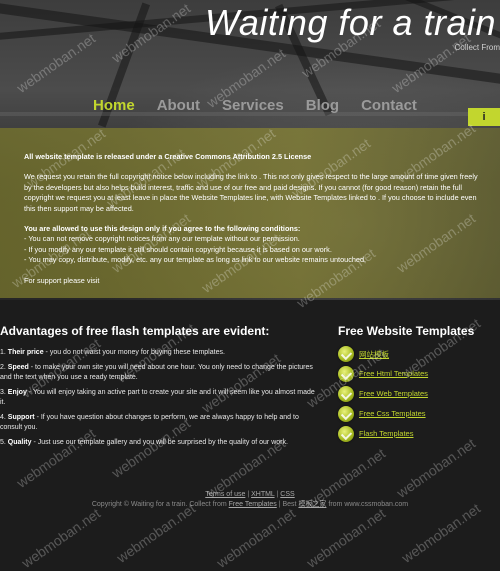  Describe the element at coordinates (392, 413) in the screenshot. I see `link-free-css-templates: Free Css Templates` at that location.